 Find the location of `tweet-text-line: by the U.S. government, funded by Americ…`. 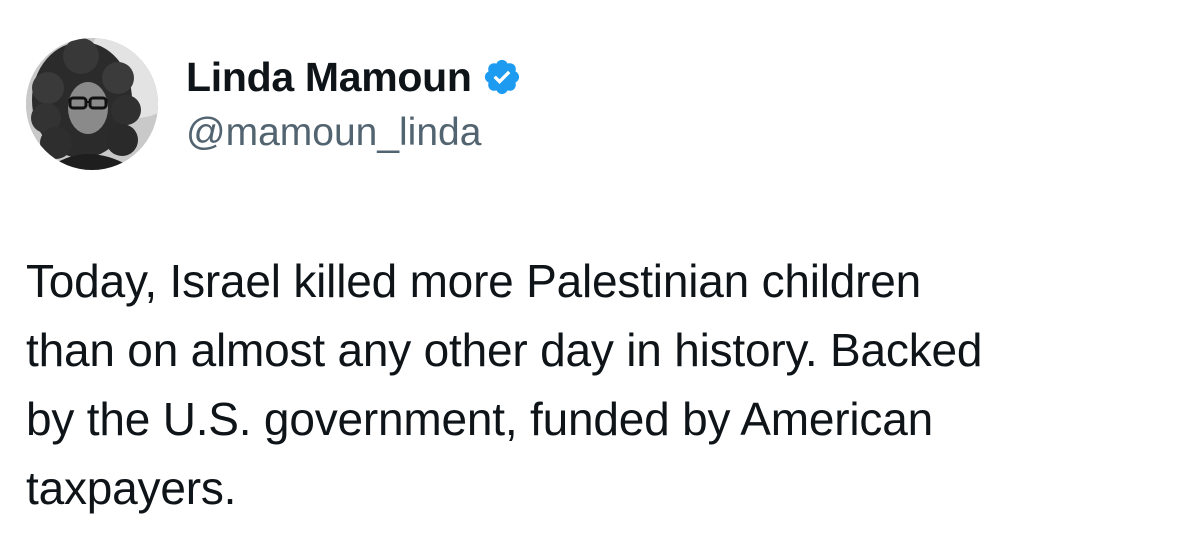

tweet-text-line: by the U.S. government, funded by Americ… is located at coordinates (479, 419).